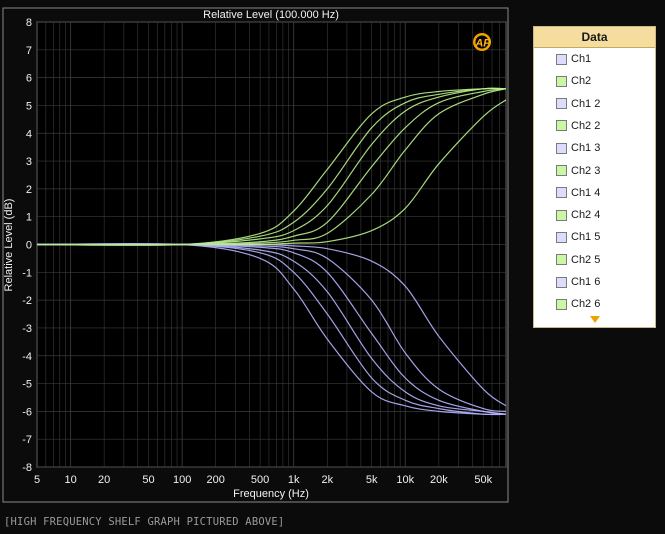  I want to click on x-tick-label: 50, so click(148, 480).